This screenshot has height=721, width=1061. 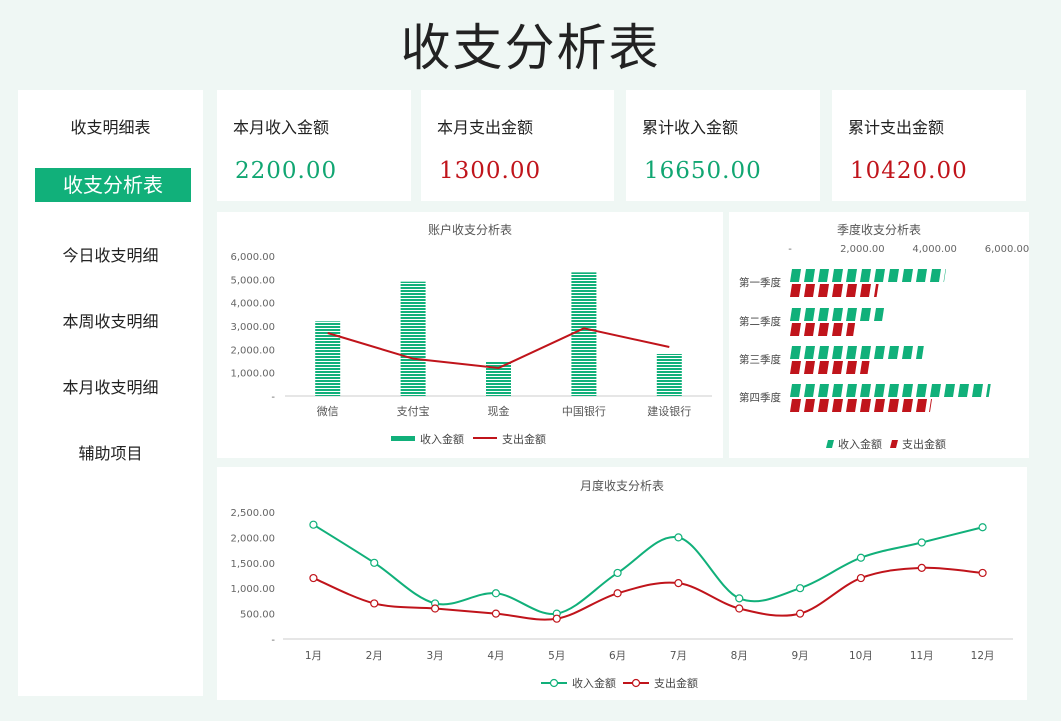 What do you see at coordinates (760, 321) in the screenshot?
I see `category-label: 第二季度` at bounding box center [760, 321].